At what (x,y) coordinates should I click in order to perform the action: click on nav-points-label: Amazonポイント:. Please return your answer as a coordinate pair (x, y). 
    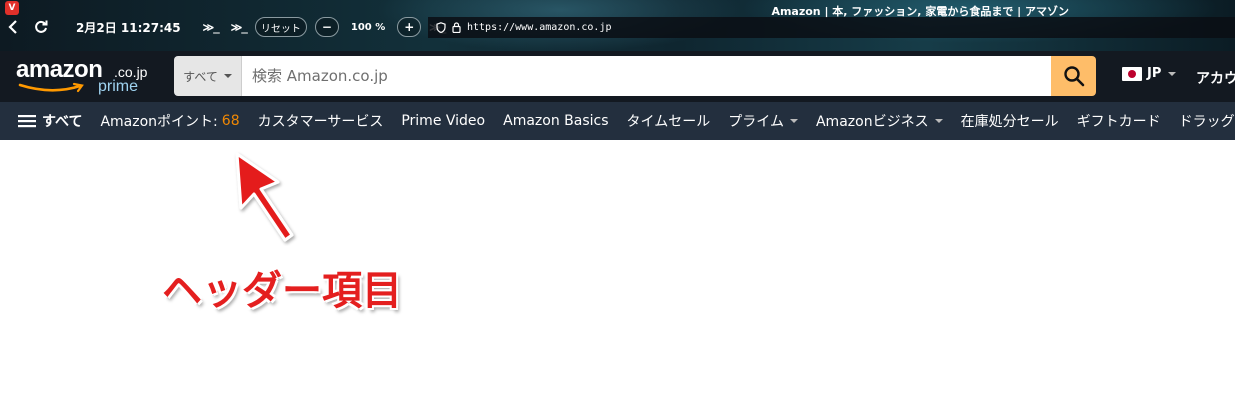
    Looking at the image, I should click on (159, 122).